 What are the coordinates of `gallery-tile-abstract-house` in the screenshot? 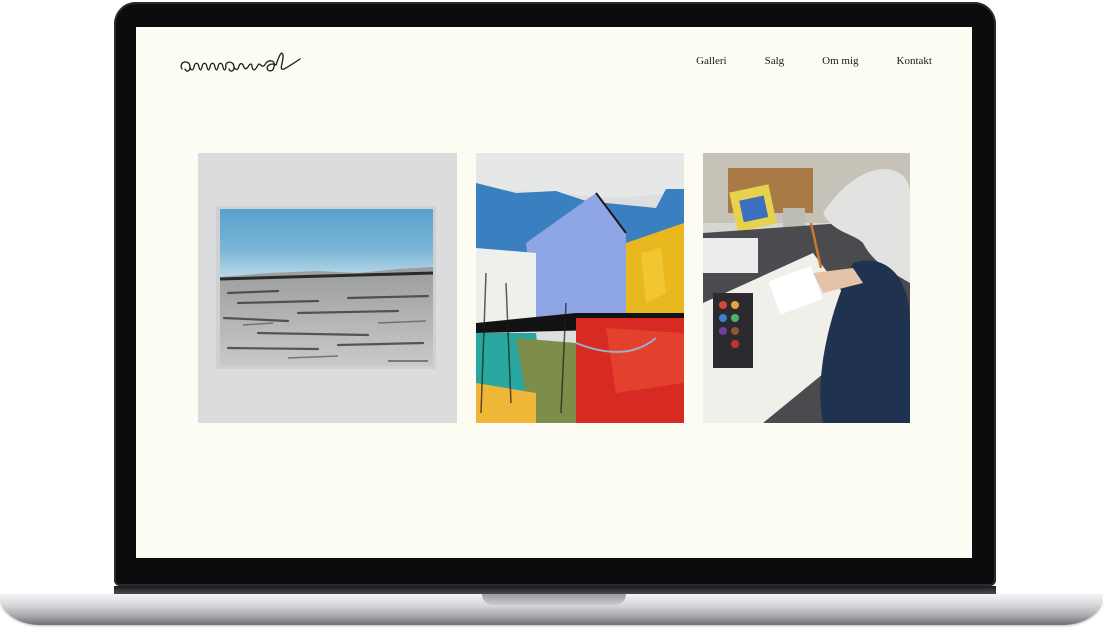 It's located at (580, 288).